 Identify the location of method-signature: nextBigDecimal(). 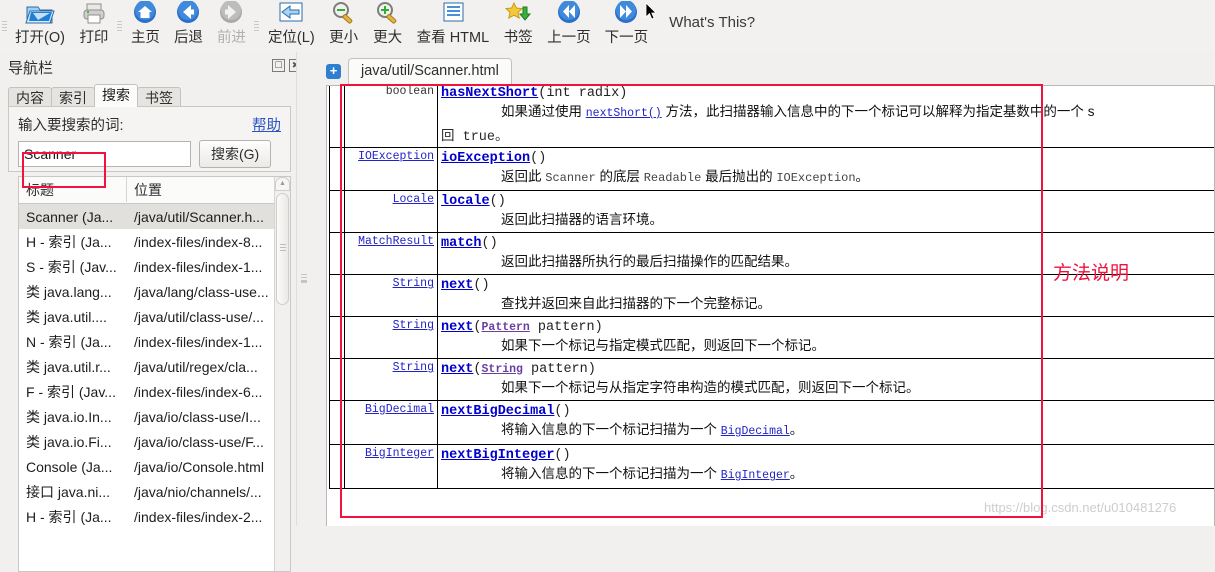
(828, 411).